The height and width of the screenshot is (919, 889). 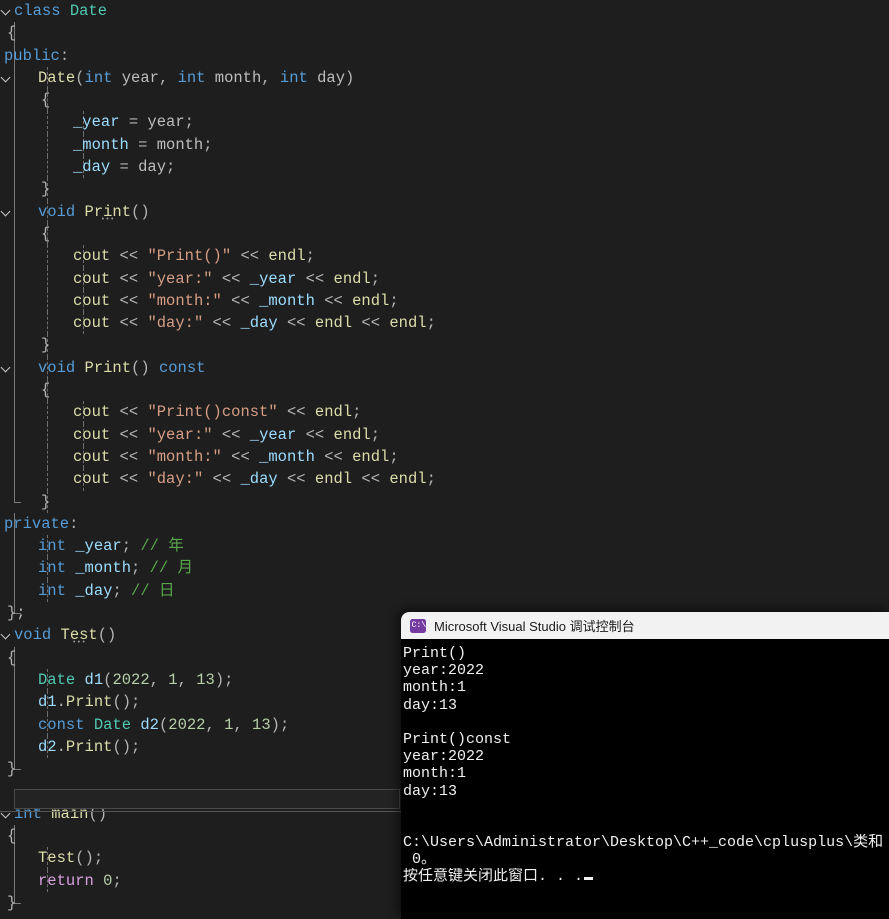 What do you see at coordinates (65, 635) in the screenshot?
I see `code-text: void Test()` at bounding box center [65, 635].